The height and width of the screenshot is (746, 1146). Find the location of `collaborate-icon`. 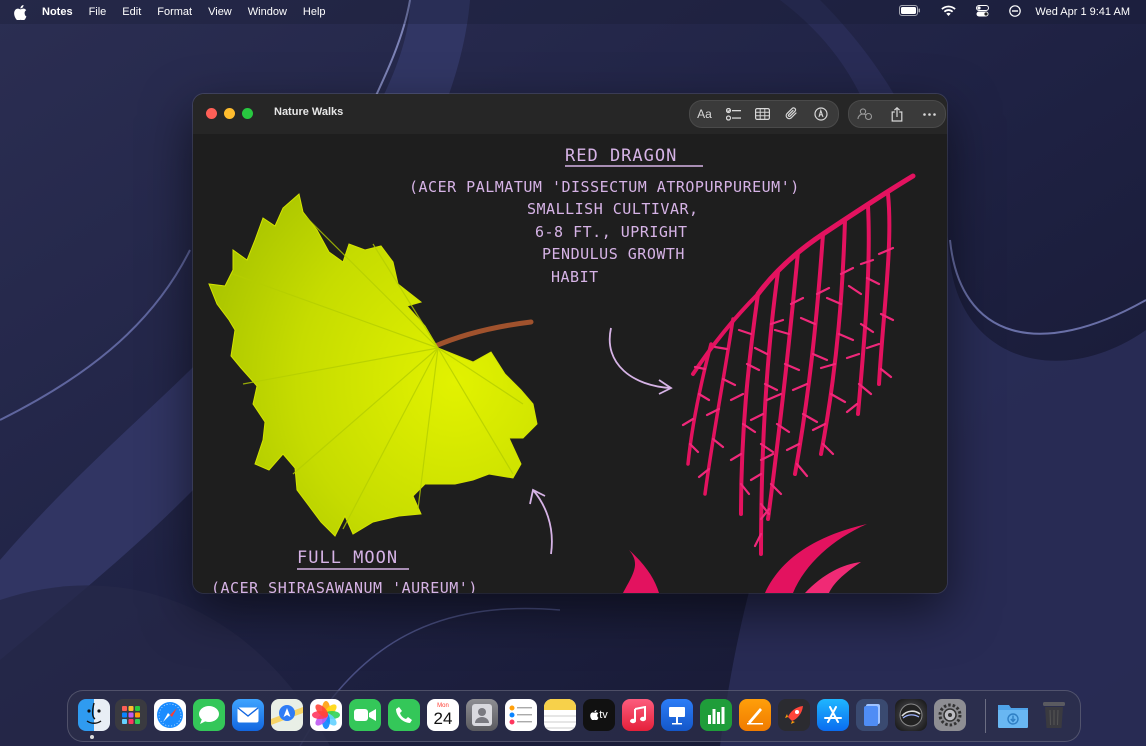

collaborate-icon is located at coordinates (865, 114).